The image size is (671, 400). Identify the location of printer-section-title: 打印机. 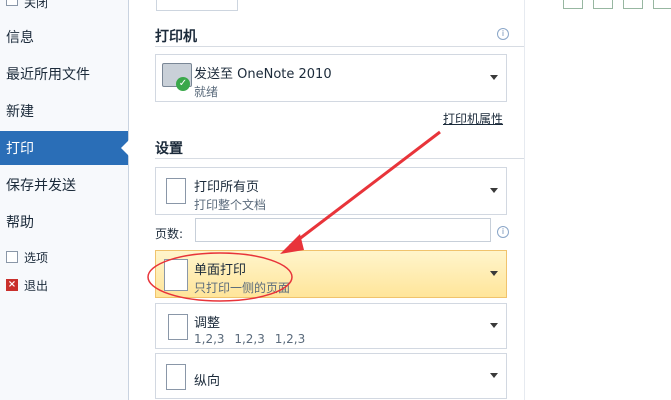
(176, 37).